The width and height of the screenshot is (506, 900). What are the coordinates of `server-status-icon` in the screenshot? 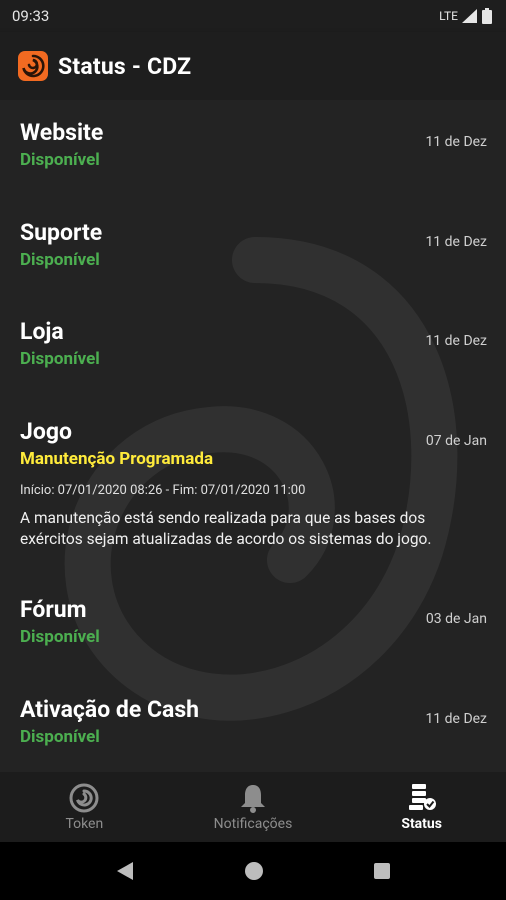 It's located at (422, 797).